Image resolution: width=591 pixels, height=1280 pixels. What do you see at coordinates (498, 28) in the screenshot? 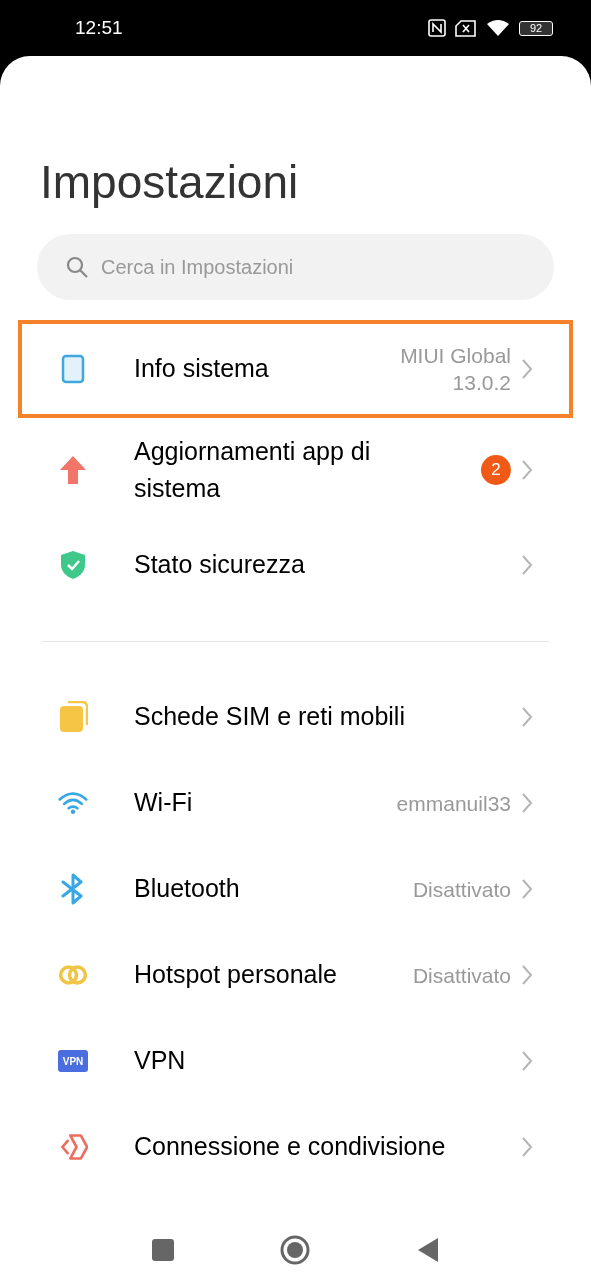
I see `wifi-signal-icon` at bounding box center [498, 28].